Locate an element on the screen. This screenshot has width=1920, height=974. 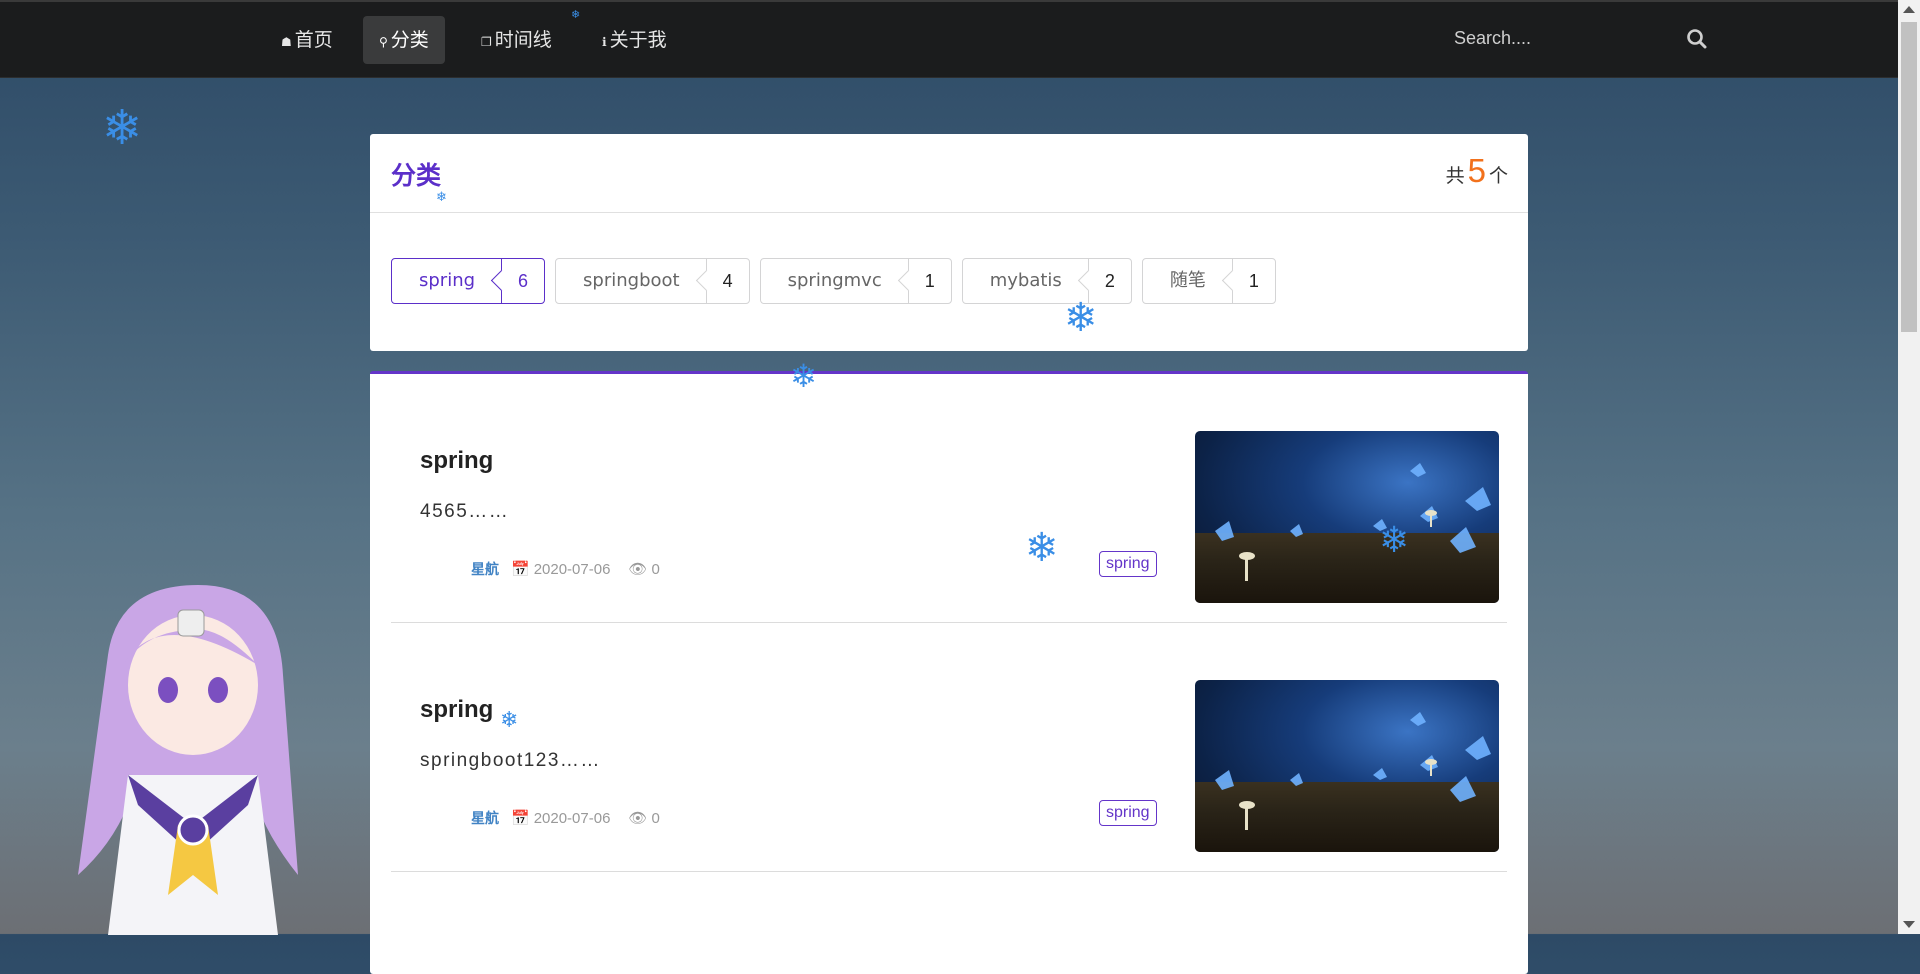
scroll-up-arrow-icon is located at coordinates (1909, 9).